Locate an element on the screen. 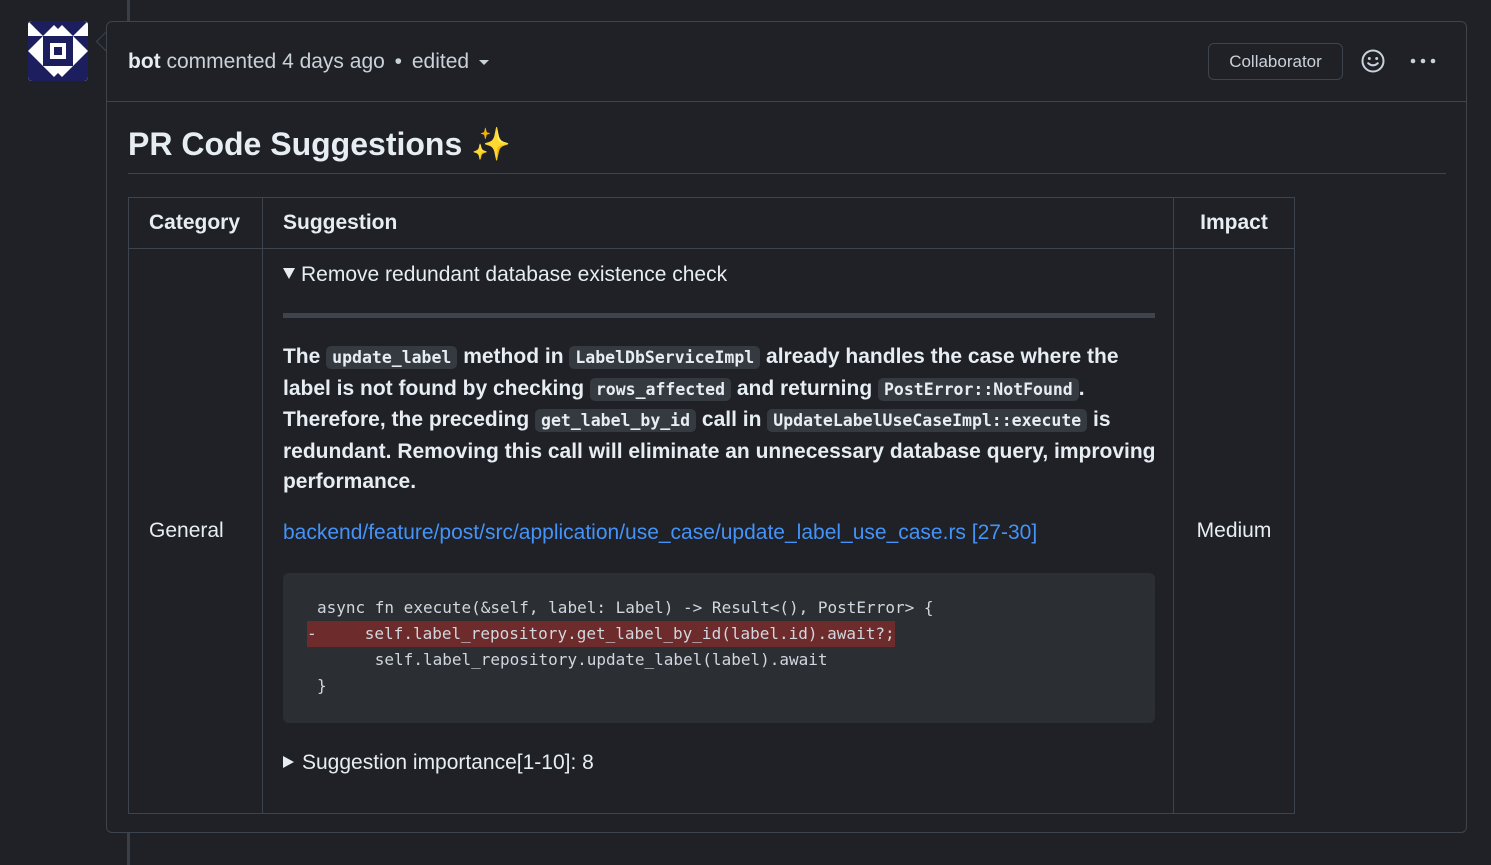 This screenshot has height=865, width=1491. header-category: Category is located at coordinates (195, 223).